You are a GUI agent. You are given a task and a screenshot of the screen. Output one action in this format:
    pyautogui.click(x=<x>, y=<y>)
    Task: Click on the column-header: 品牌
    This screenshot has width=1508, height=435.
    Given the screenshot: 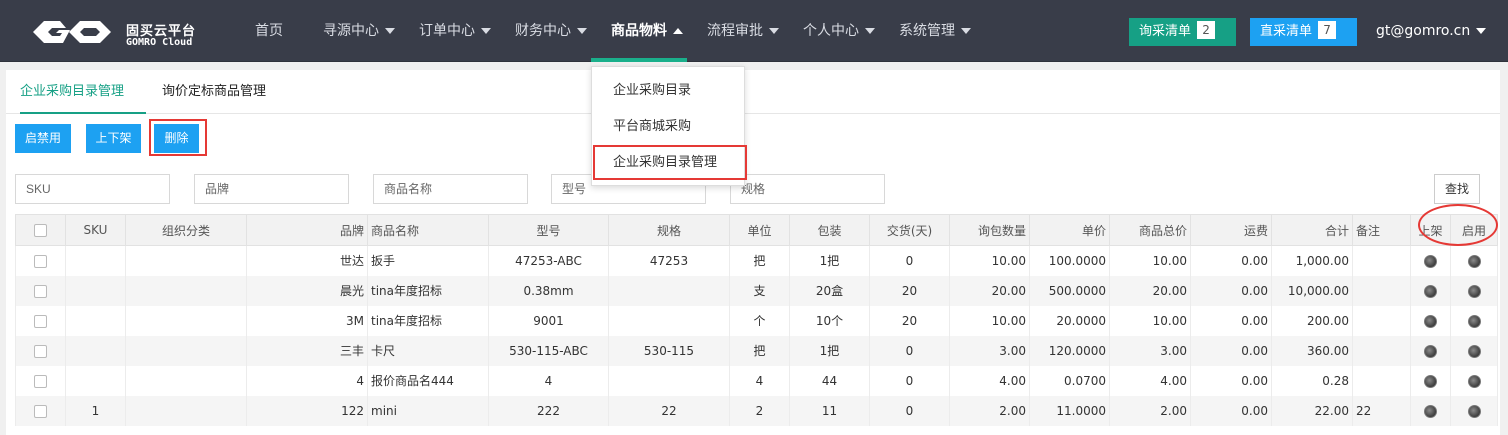 What is the action you would take?
    pyautogui.click(x=307, y=230)
    